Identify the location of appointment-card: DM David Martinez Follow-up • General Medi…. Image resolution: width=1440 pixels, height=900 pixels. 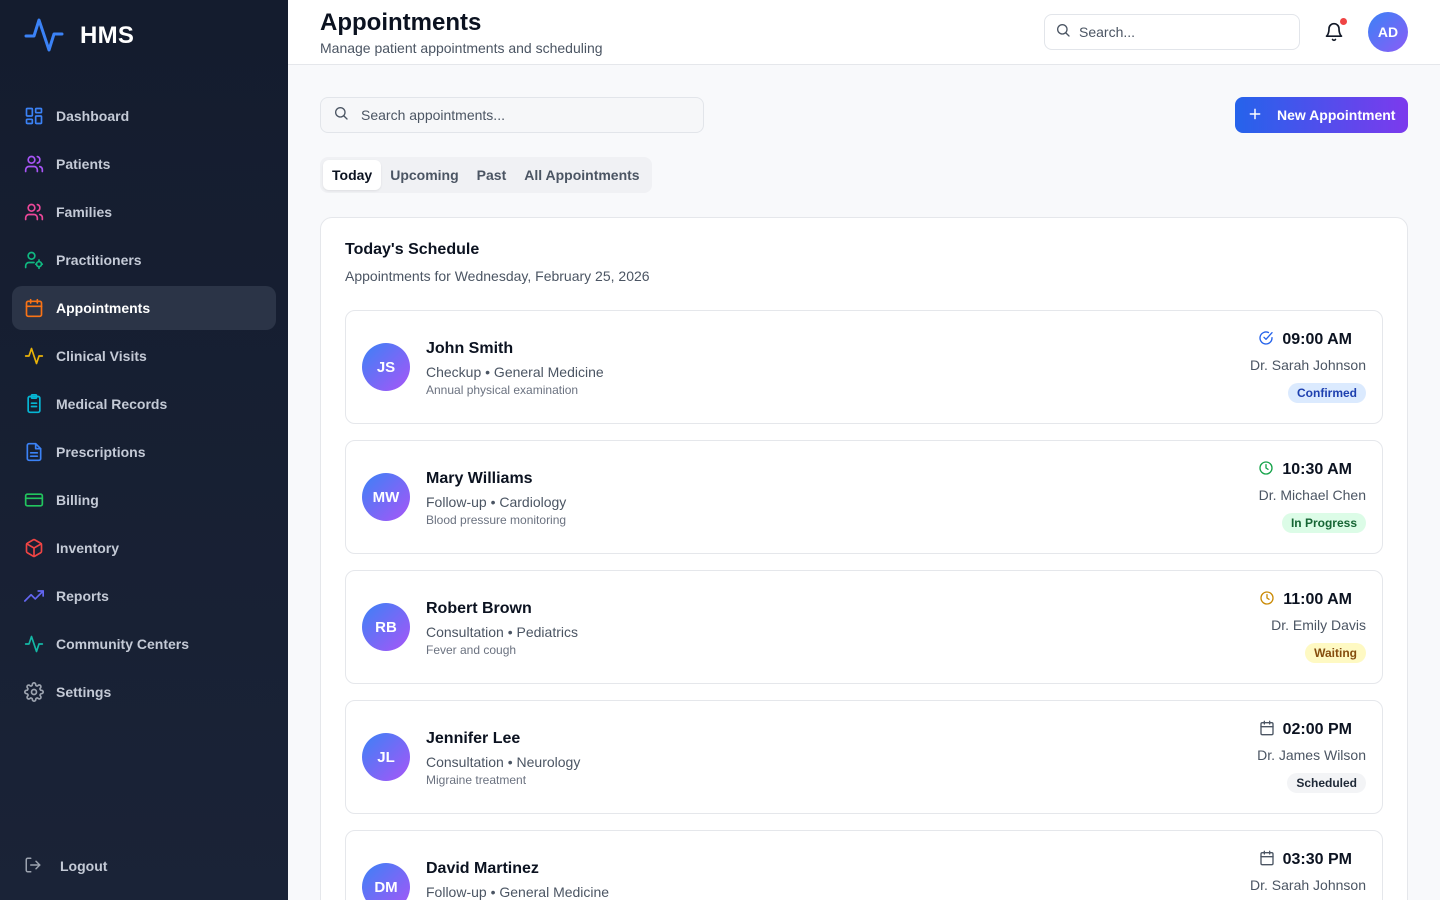
(864, 865).